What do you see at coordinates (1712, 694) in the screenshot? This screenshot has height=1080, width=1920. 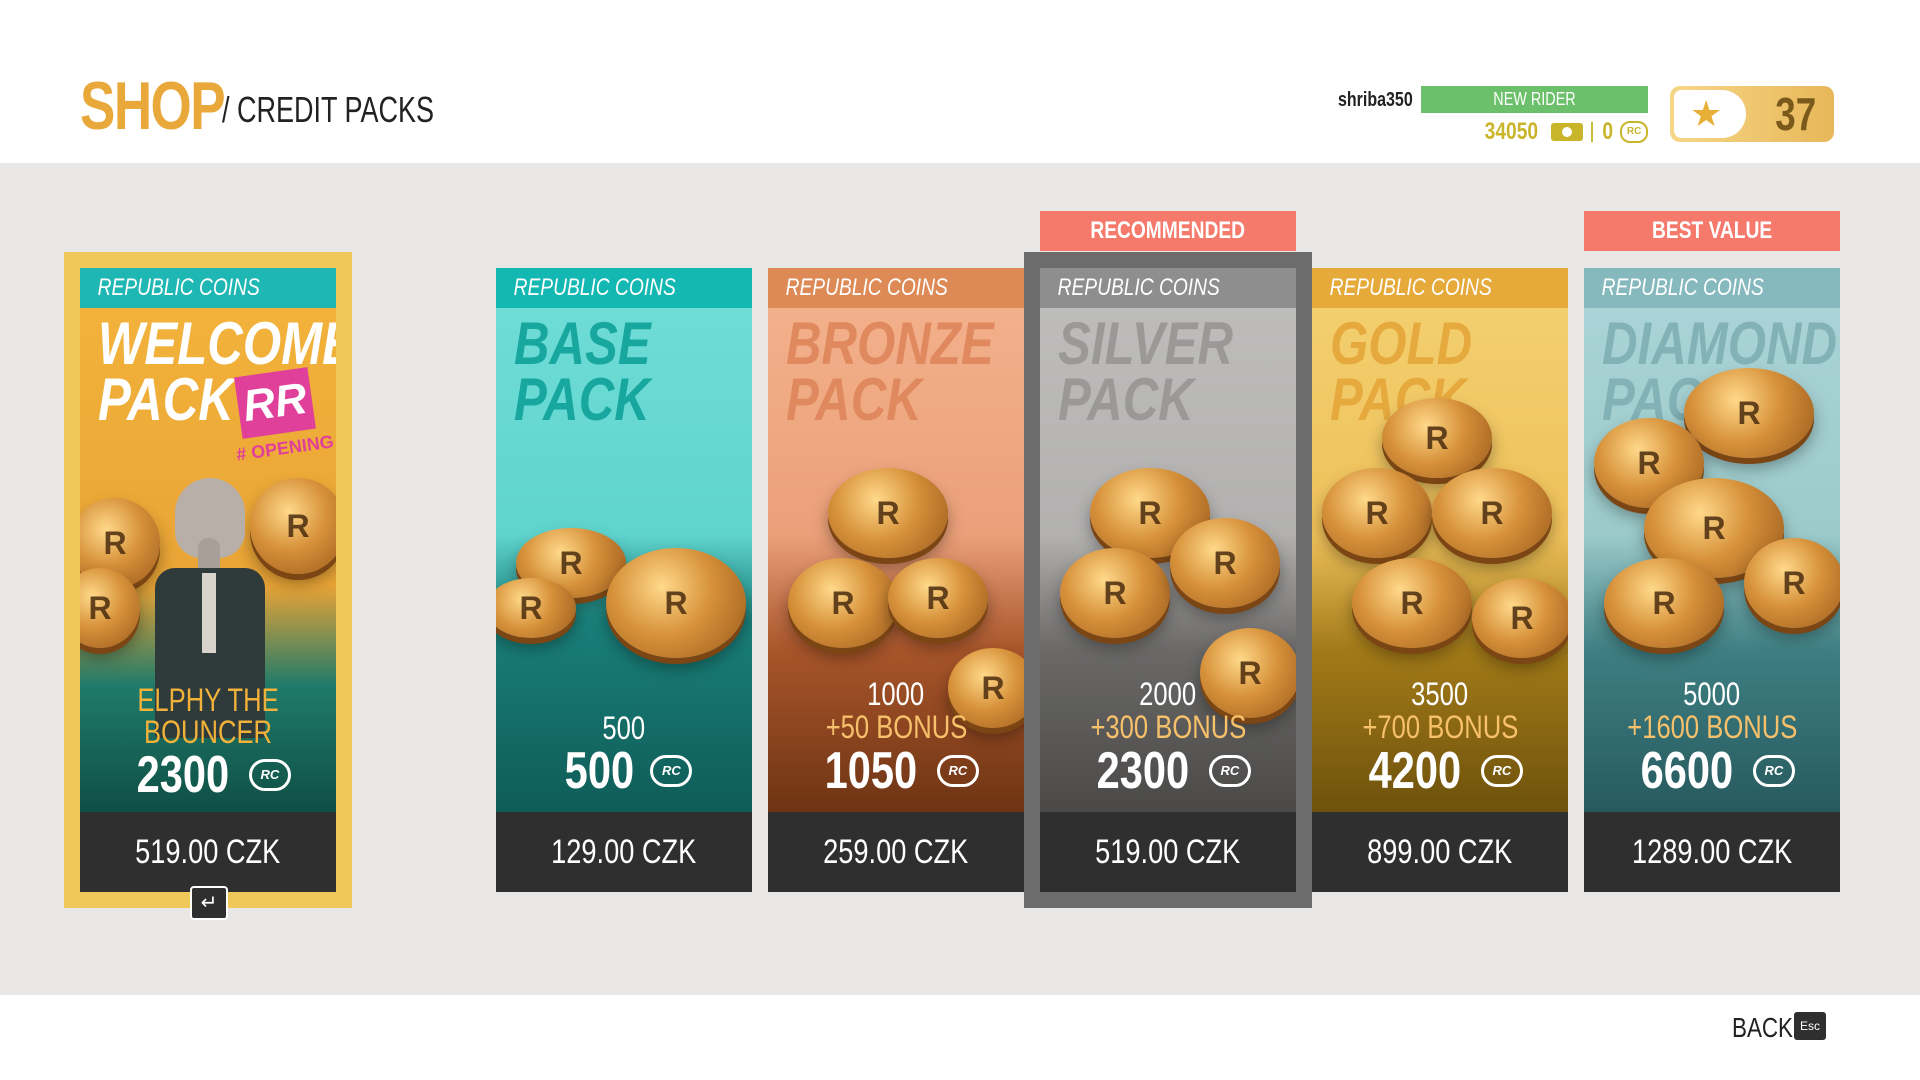 I see `pack-base-amount: 5000` at bounding box center [1712, 694].